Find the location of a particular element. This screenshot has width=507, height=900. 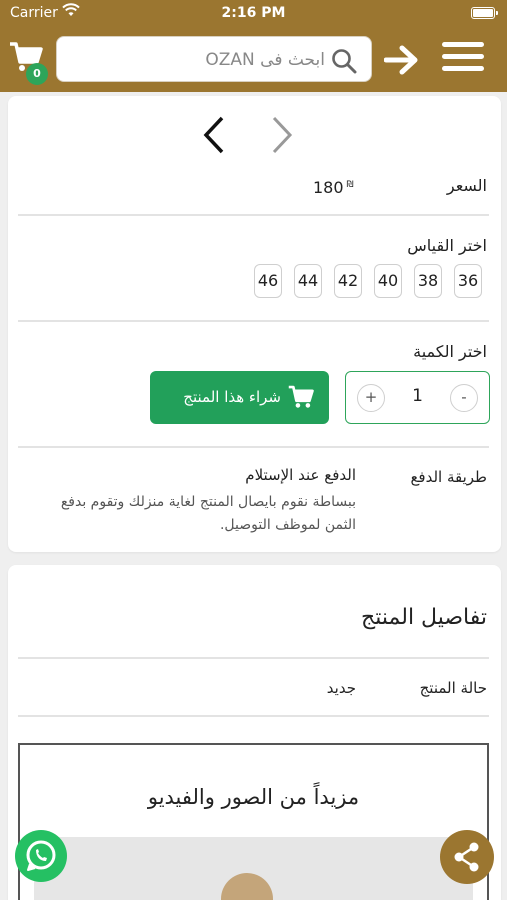

whatsapp-icon is located at coordinates (41, 863).